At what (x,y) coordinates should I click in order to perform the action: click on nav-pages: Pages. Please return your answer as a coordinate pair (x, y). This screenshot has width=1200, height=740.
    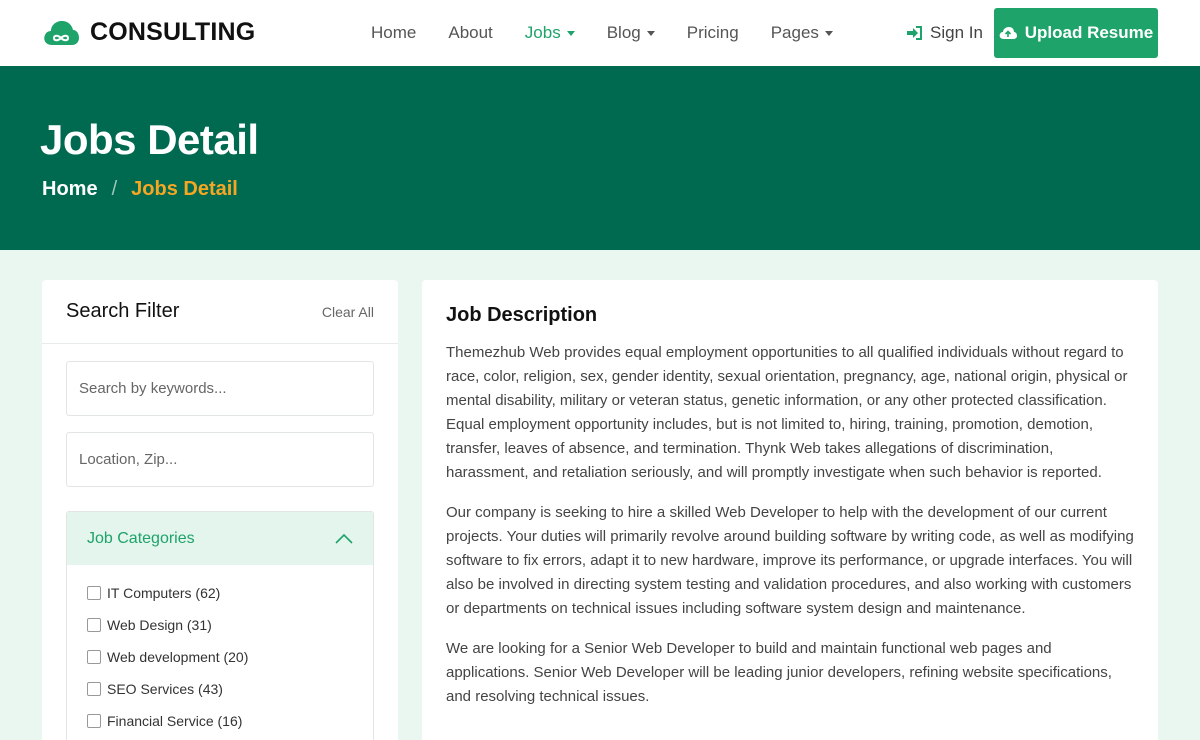
    Looking at the image, I should click on (802, 33).